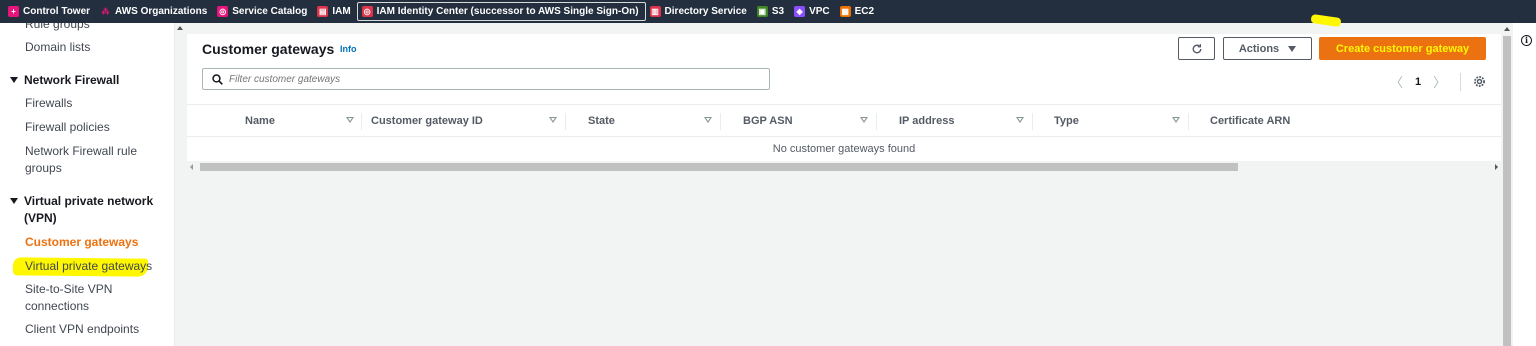 This screenshot has width=1536, height=346. I want to click on scroll-right-icon, so click(1496, 167).